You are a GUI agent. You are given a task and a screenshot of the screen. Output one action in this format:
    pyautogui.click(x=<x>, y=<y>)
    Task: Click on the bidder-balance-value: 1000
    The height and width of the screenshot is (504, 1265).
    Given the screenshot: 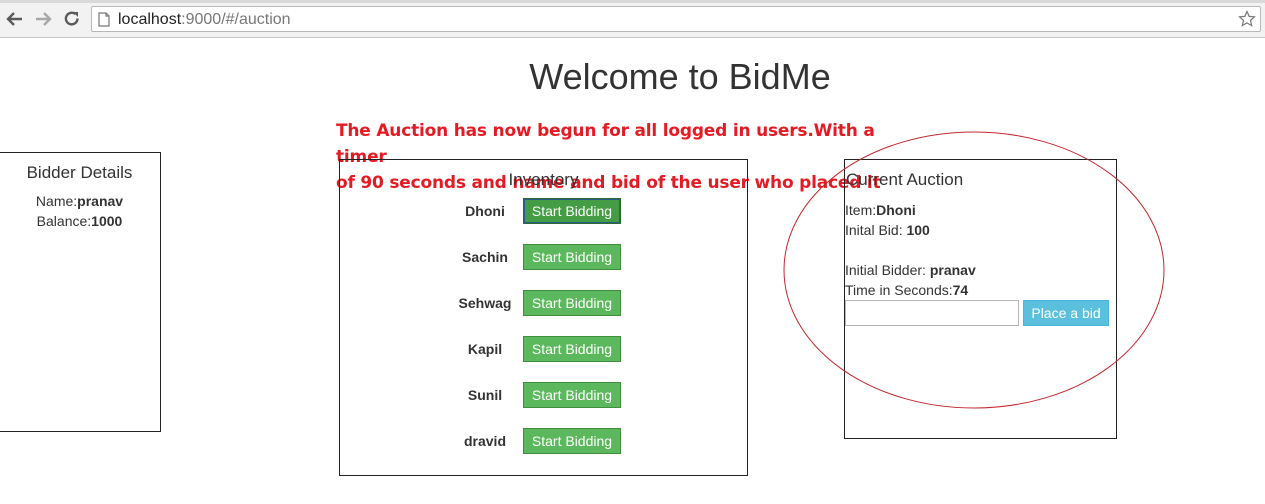 What is the action you would take?
    pyautogui.click(x=107, y=221)
    